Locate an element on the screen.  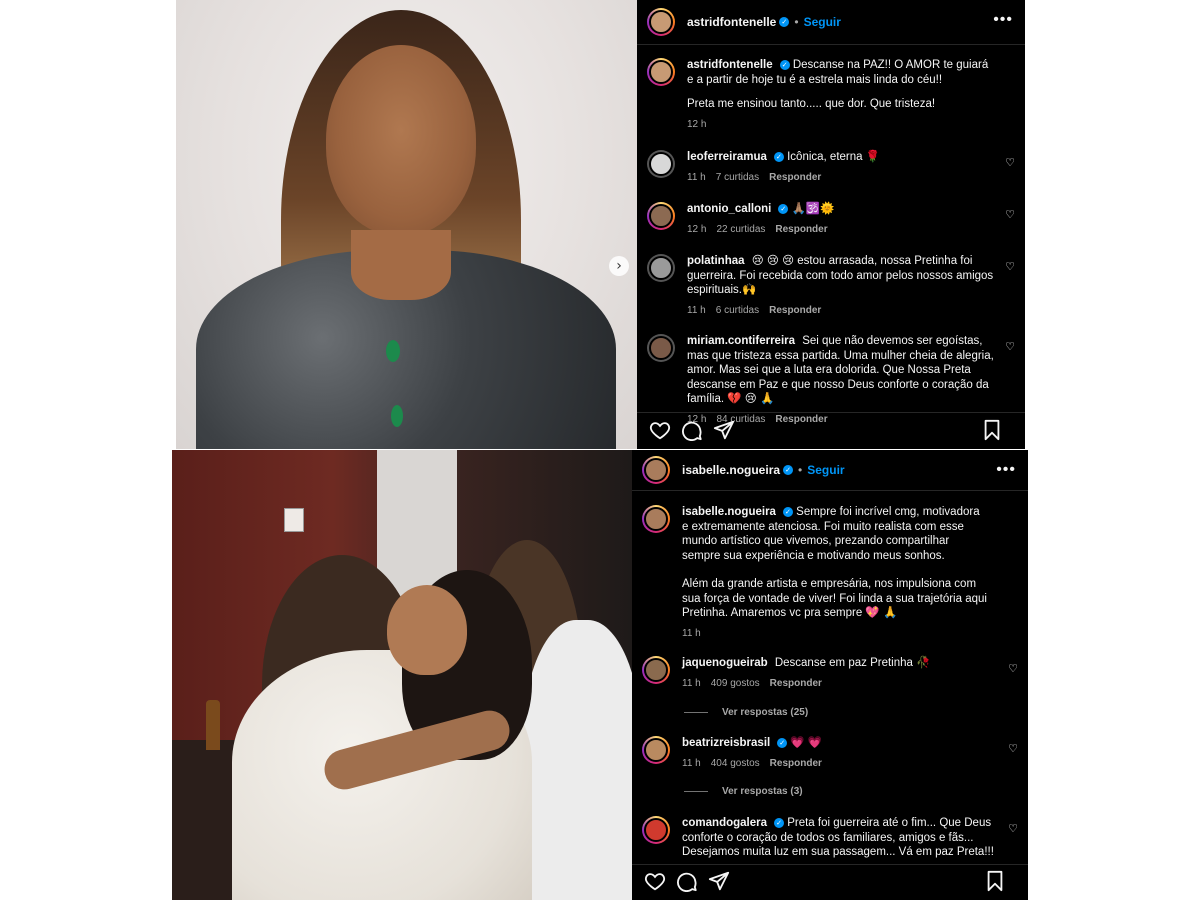
post-author: astridfontenelle is located at coordinates (731, 22).